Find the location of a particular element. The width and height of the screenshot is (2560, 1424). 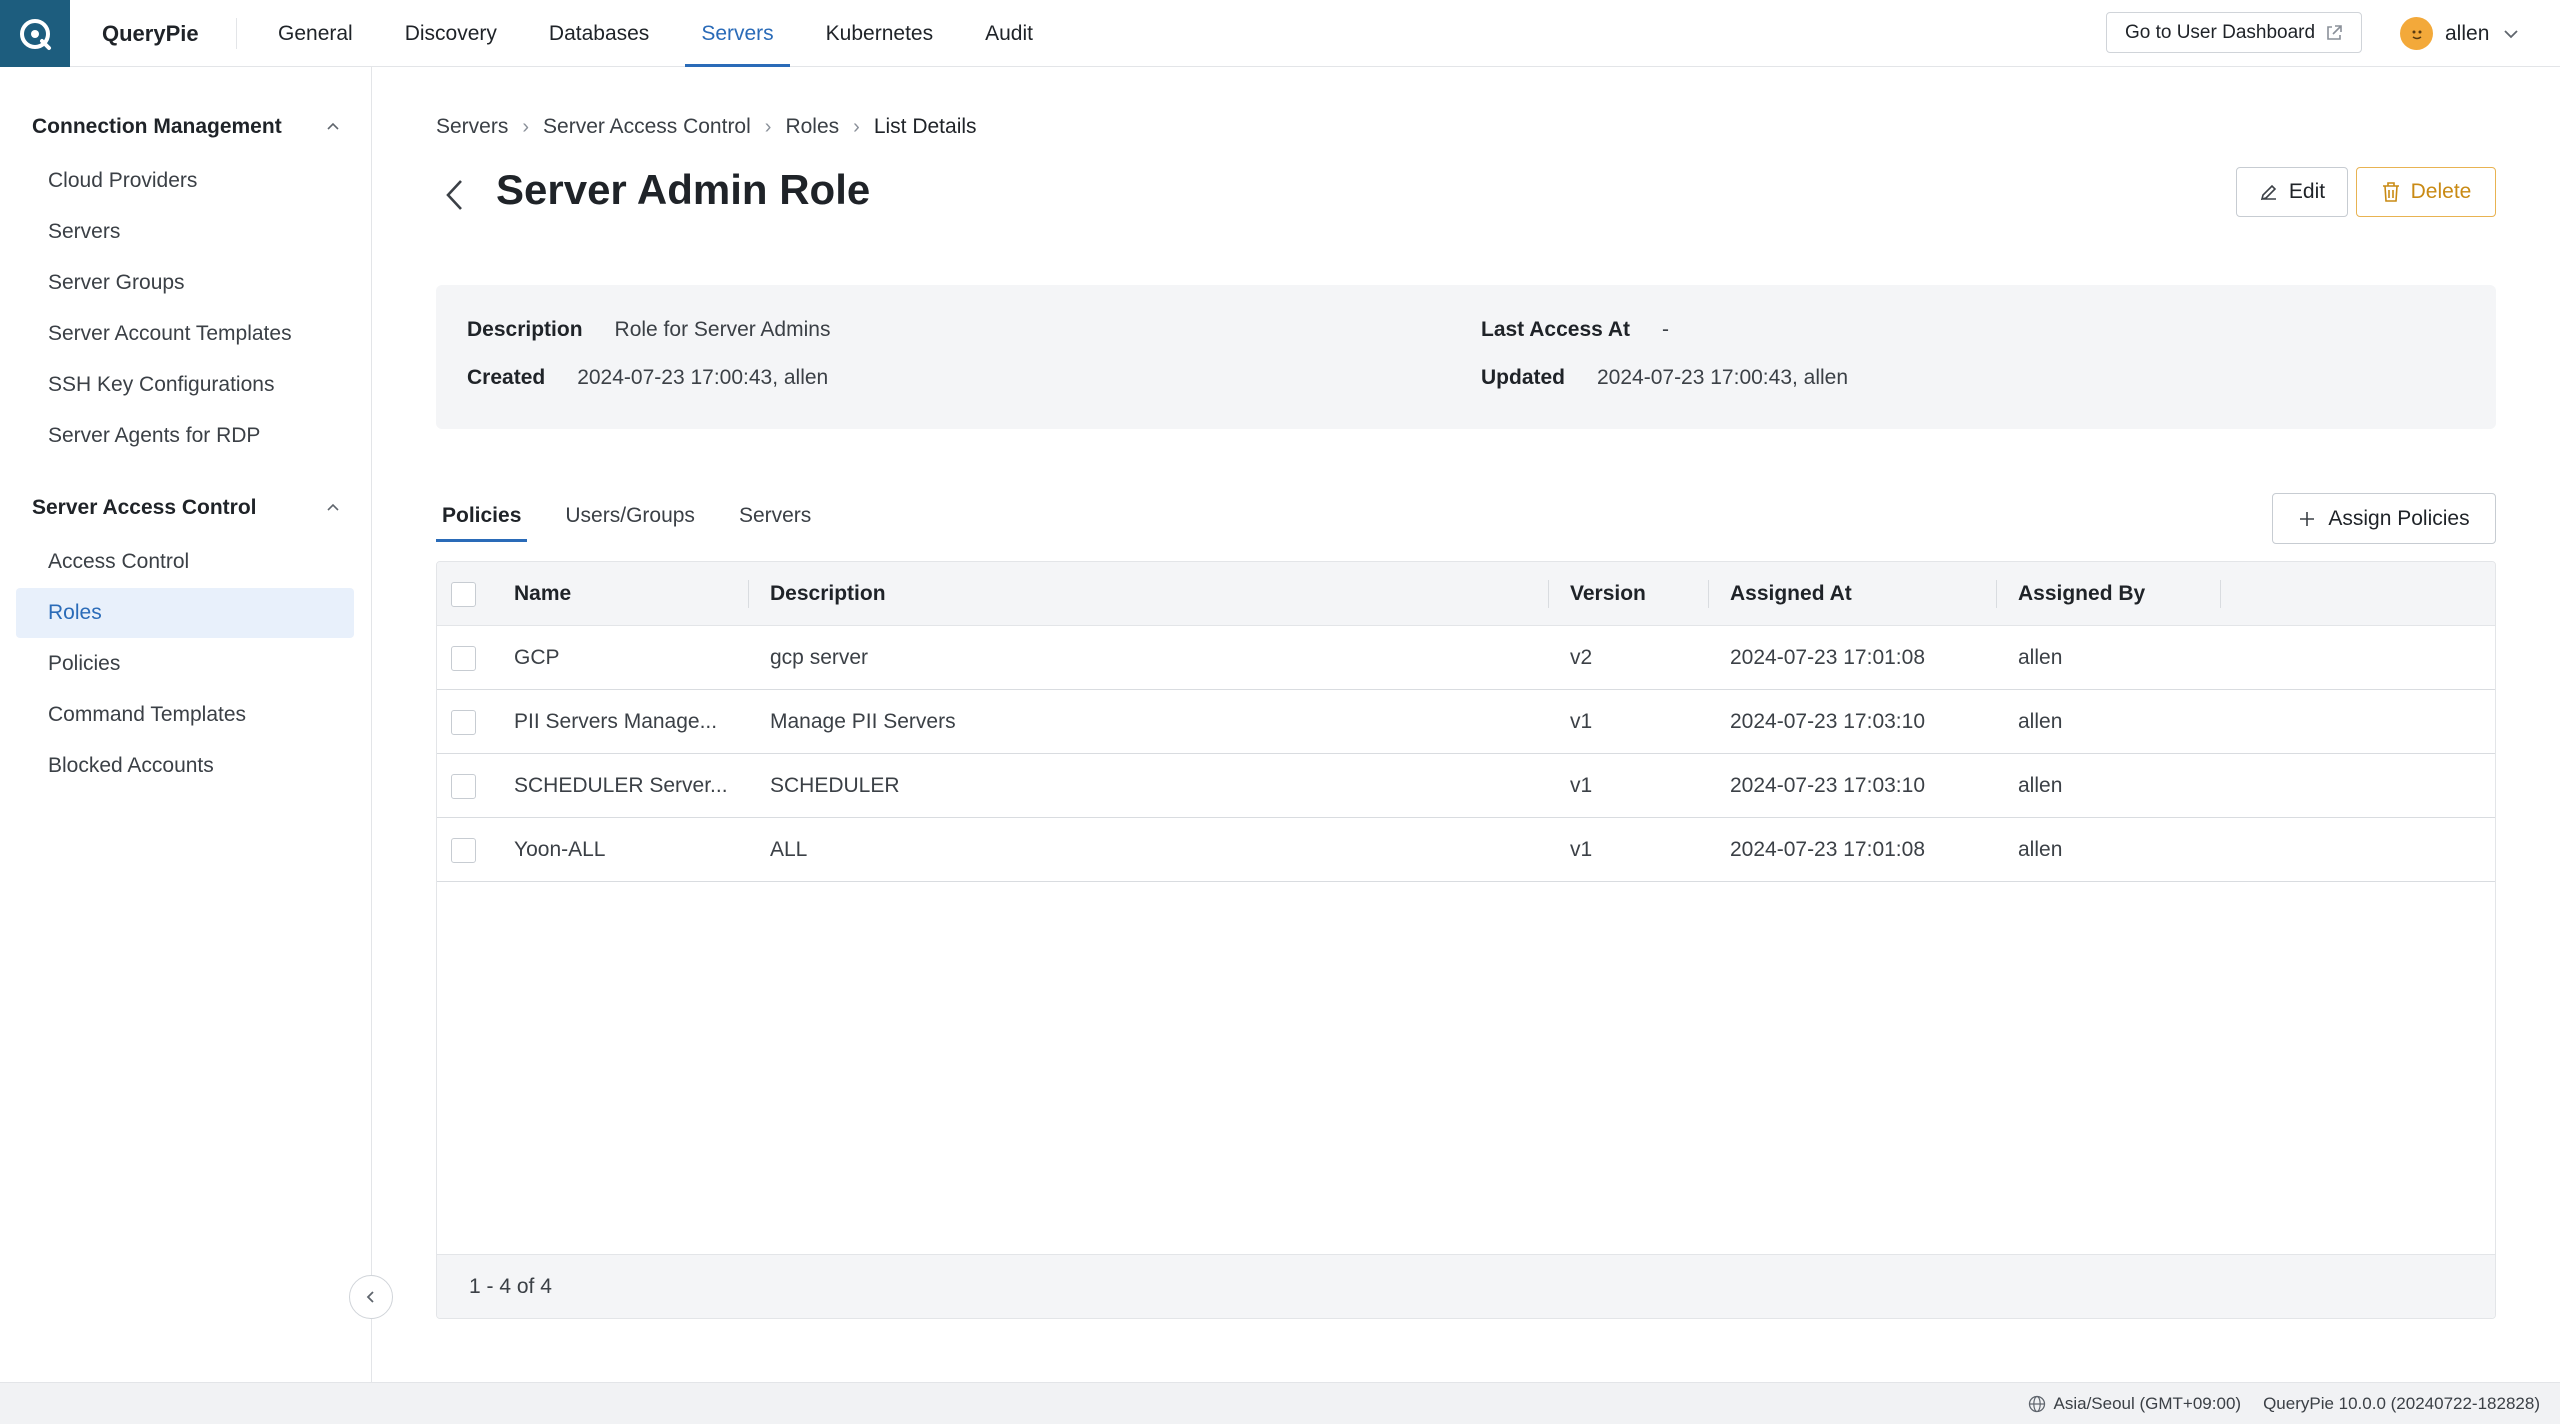

sidebar-item-cloud-providers: Cloud Providers is located at coordinates (185, 181).